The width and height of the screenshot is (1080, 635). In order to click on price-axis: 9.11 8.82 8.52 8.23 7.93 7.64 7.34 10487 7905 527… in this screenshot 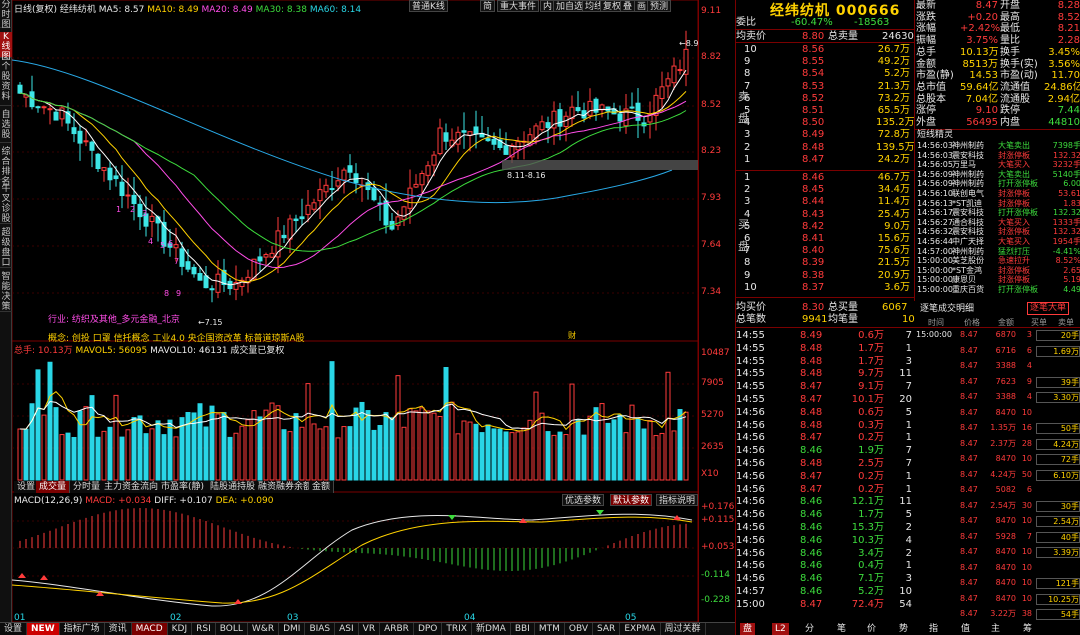, I will do `click(716, 311)`.